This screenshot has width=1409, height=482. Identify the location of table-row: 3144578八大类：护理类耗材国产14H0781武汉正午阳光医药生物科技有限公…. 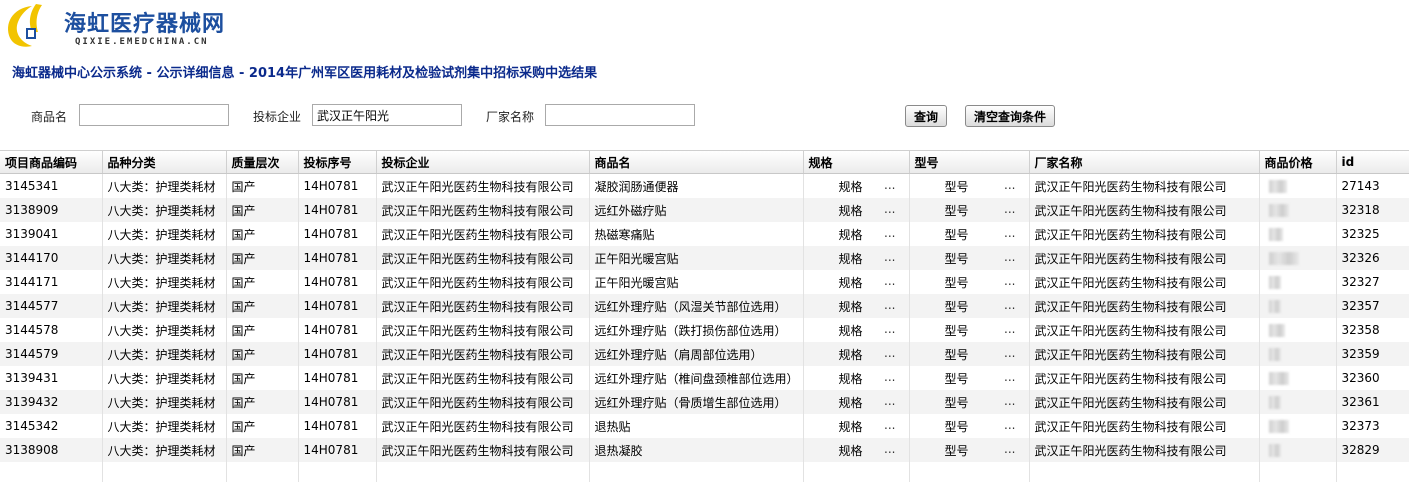
(704, 330).